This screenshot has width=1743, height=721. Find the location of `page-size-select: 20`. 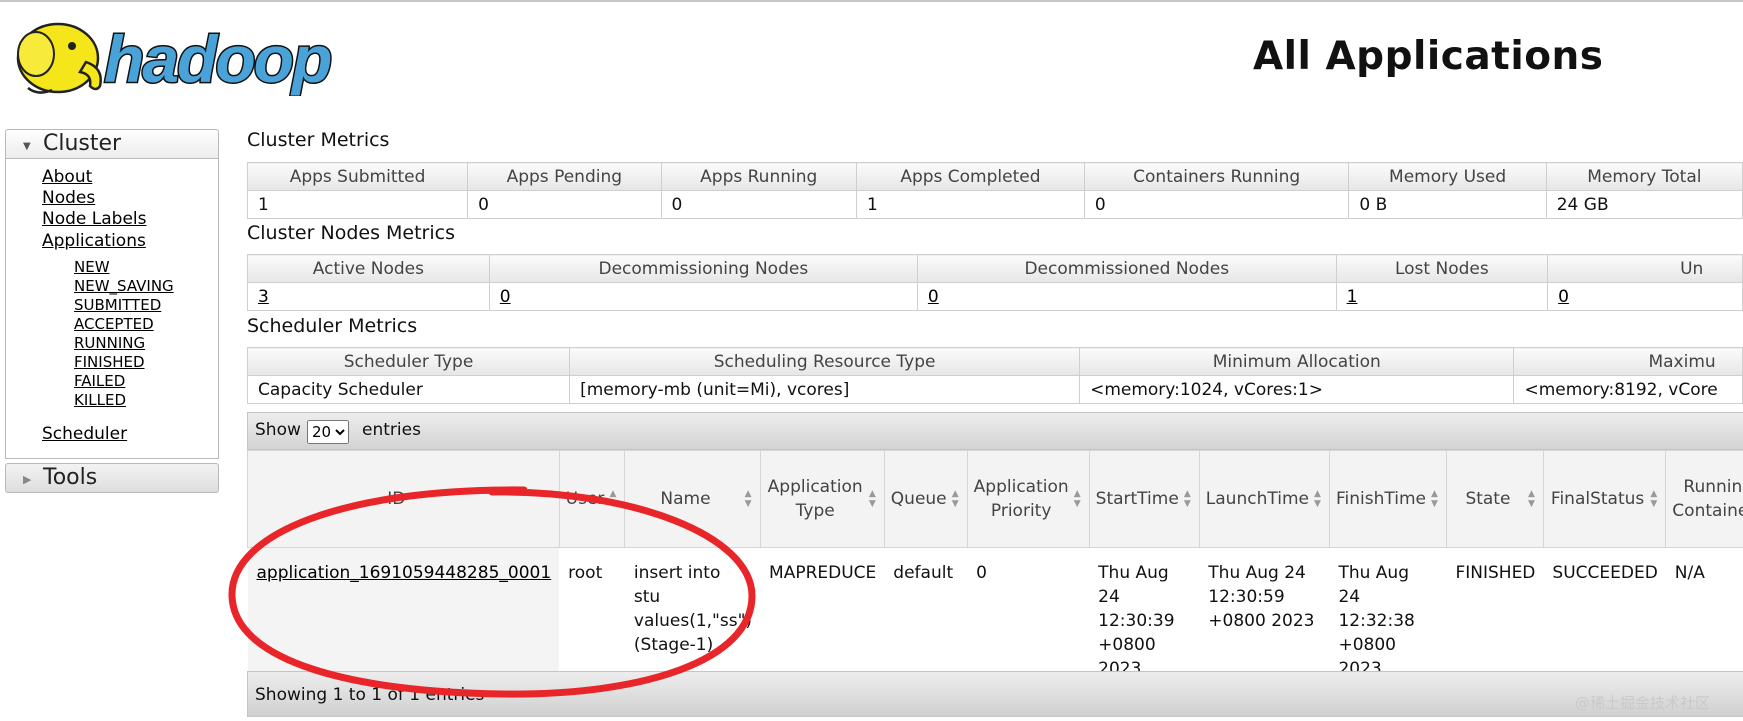

page-size-select: 20 is located at coordinates (328, 432).